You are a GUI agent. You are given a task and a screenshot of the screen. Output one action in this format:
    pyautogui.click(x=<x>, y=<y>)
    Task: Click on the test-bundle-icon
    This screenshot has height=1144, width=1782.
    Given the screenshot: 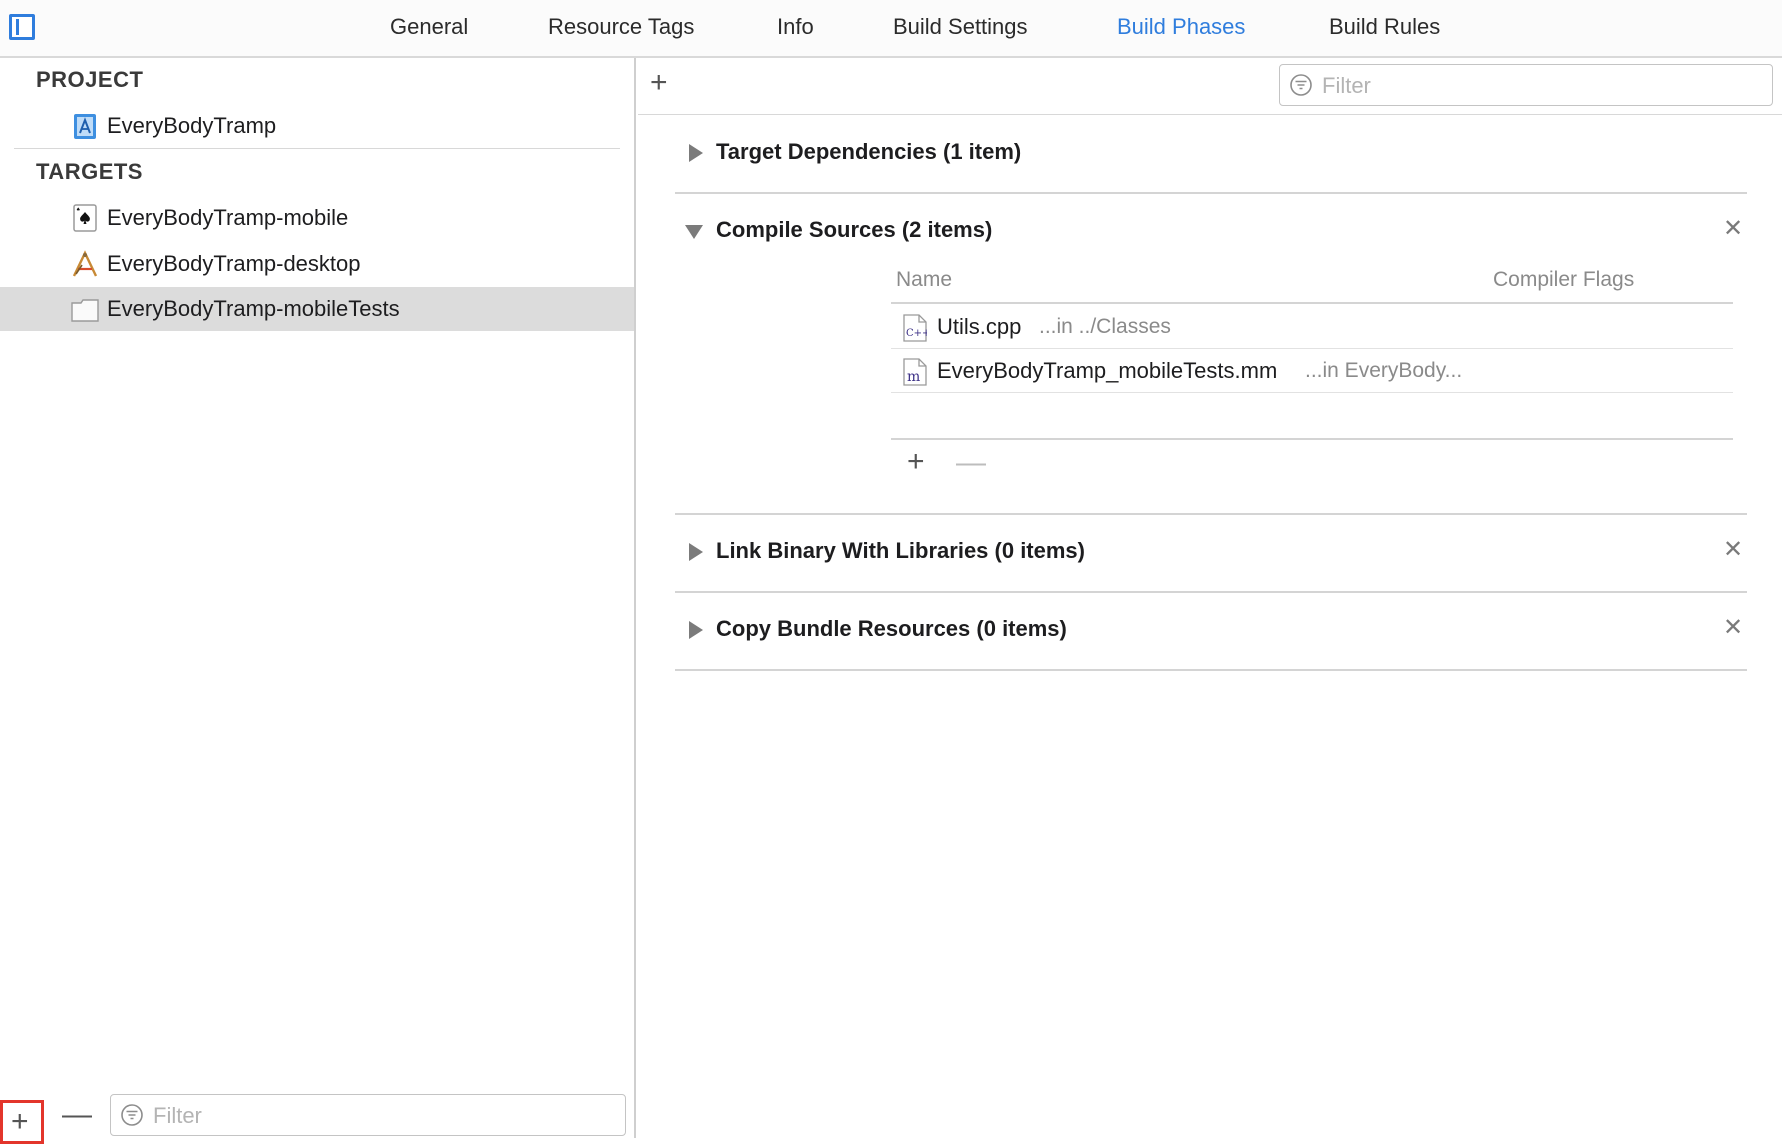 What is the action you would take?
    pyautogui.click(x=85, y=310)
    